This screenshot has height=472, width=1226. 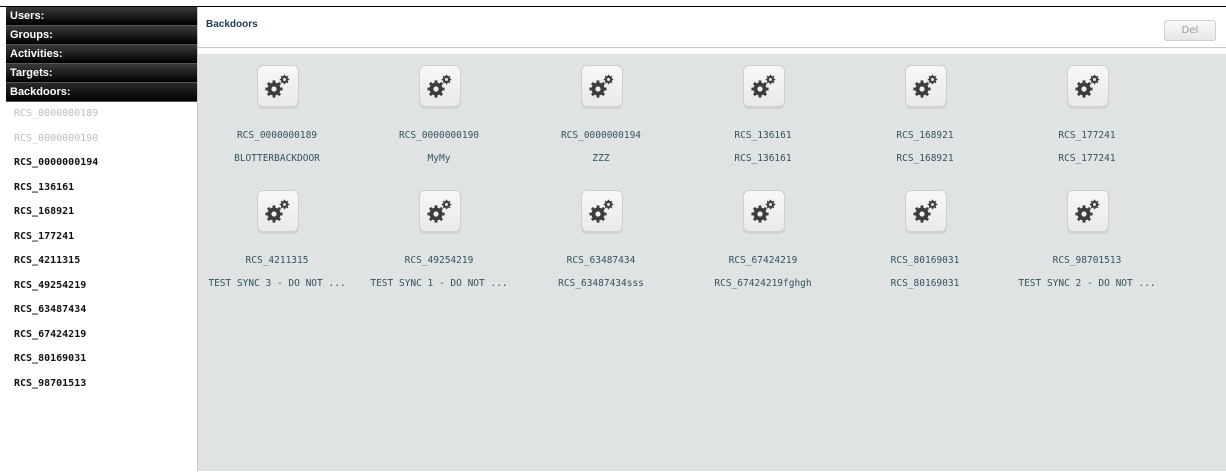 What do you see at coordinates (101, 163) in the screenshot?
I see `sidebar-item: RCS_0000000194` at bounding box center [101, 163].